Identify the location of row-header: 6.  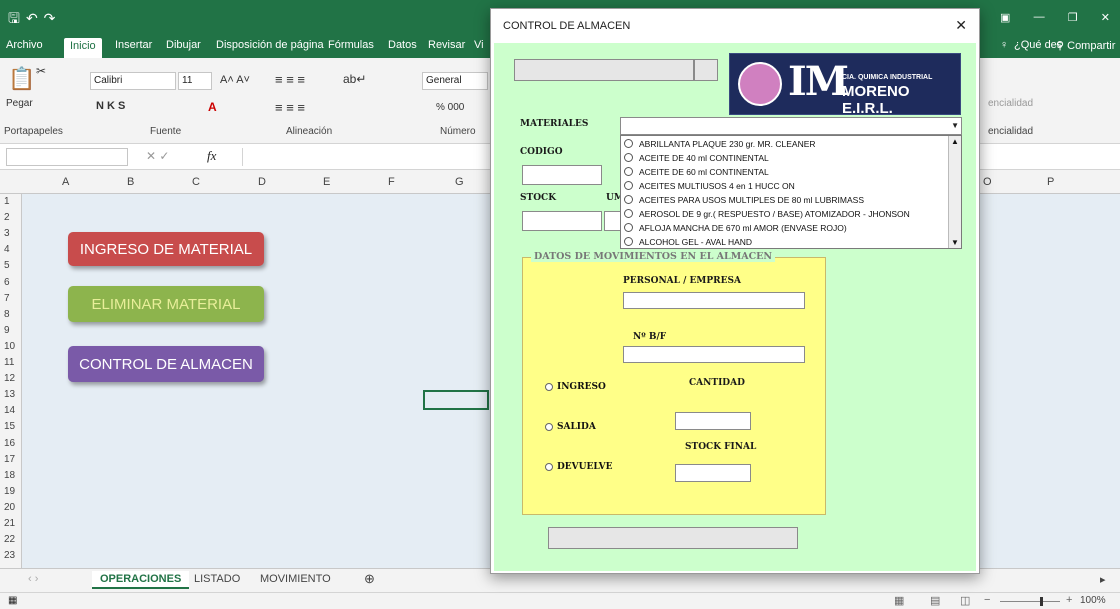
(7, 282).